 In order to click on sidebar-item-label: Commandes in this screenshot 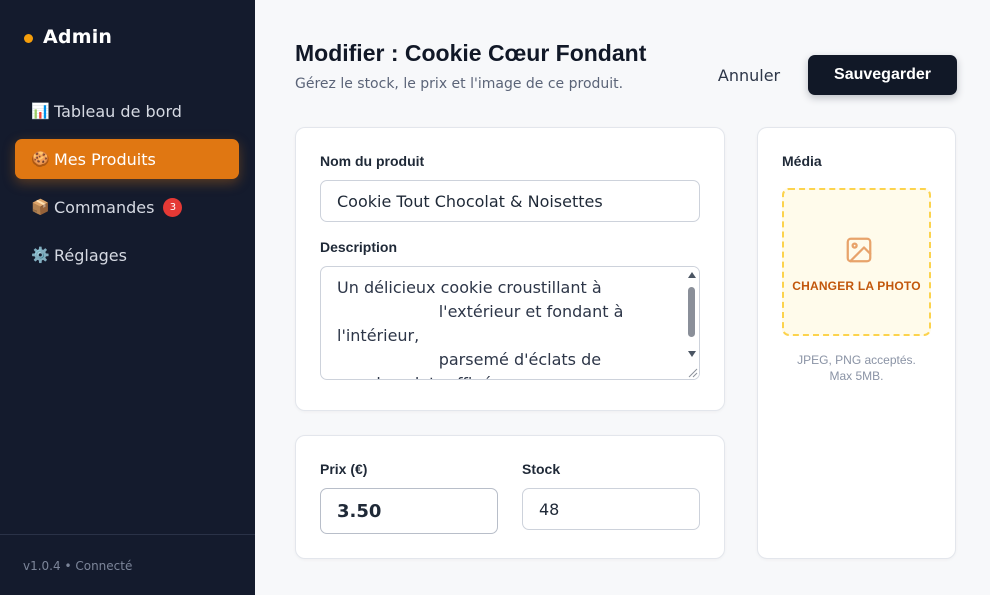, I will do `click(104, 207)`.